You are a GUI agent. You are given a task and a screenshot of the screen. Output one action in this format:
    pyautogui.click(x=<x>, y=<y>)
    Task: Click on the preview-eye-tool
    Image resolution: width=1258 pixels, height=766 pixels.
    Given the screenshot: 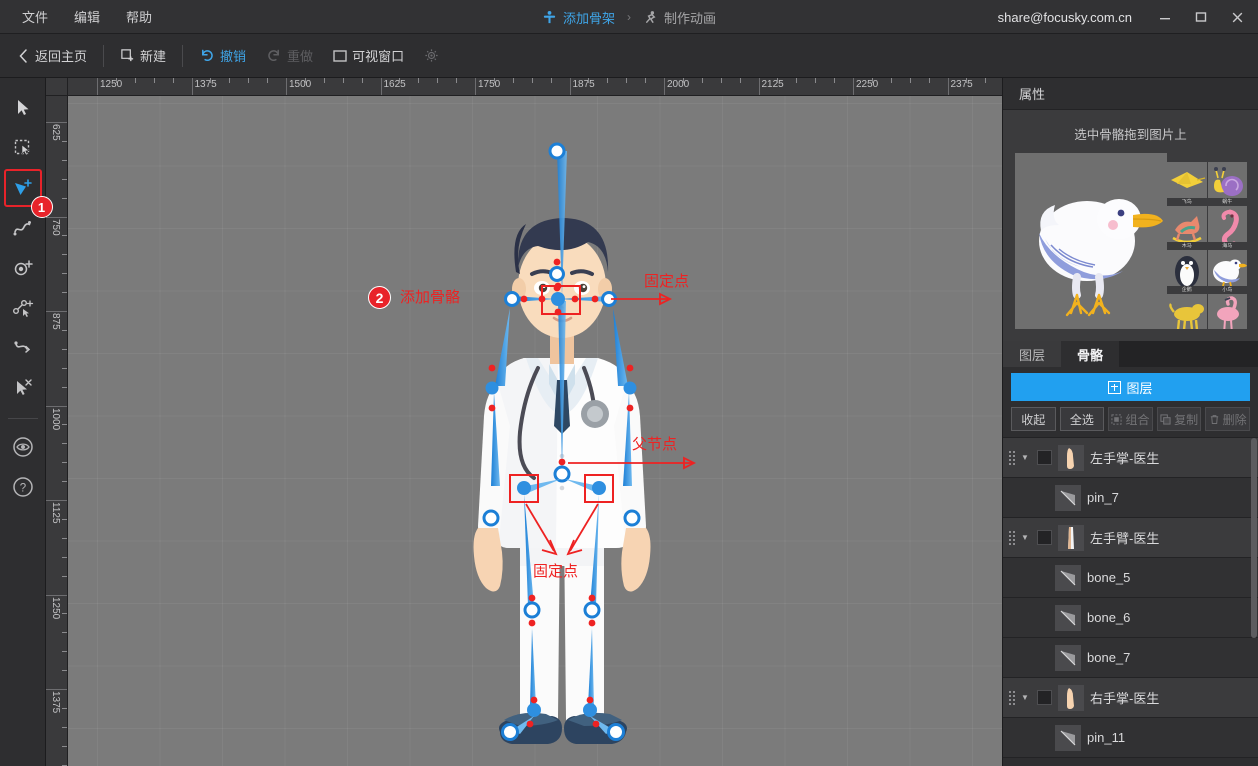 What is the action you would take?
    pyautogui.click(x=23, y=447)
    